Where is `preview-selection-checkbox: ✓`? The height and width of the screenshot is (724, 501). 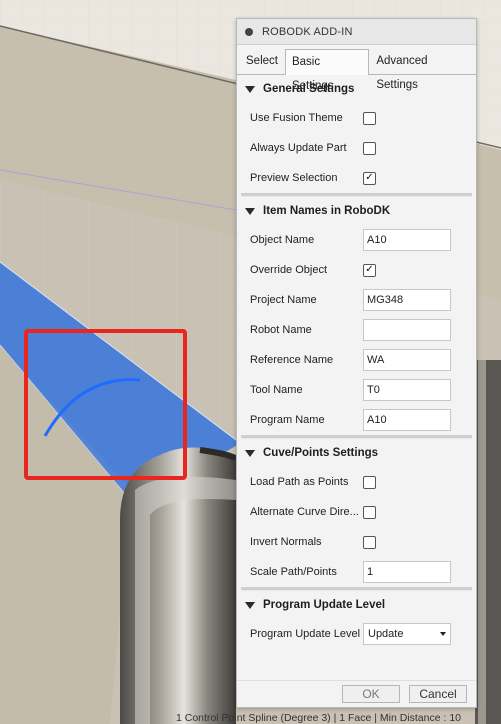
preview-selection-checkbox: ✓ is located at coordinates (369, 178).